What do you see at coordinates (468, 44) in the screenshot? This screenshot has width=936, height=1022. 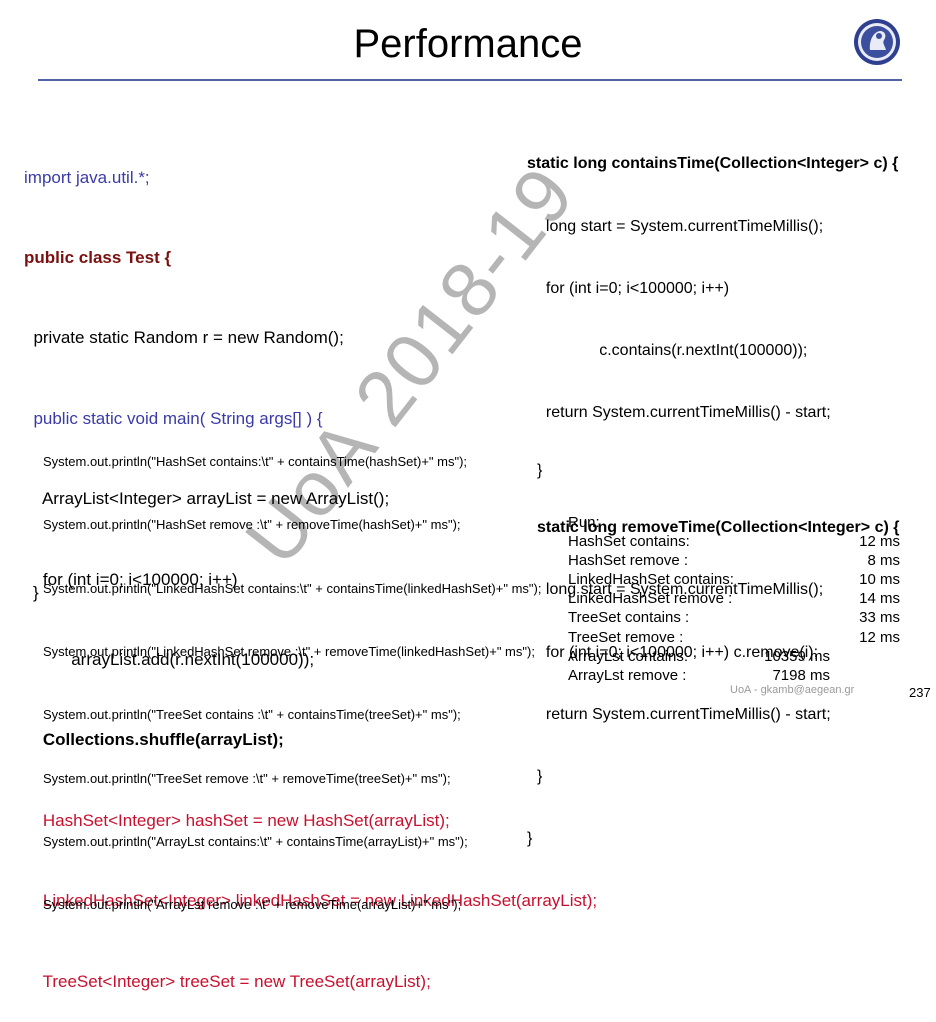 I see `slide-title: Performance` at bounding box center [468, 44].